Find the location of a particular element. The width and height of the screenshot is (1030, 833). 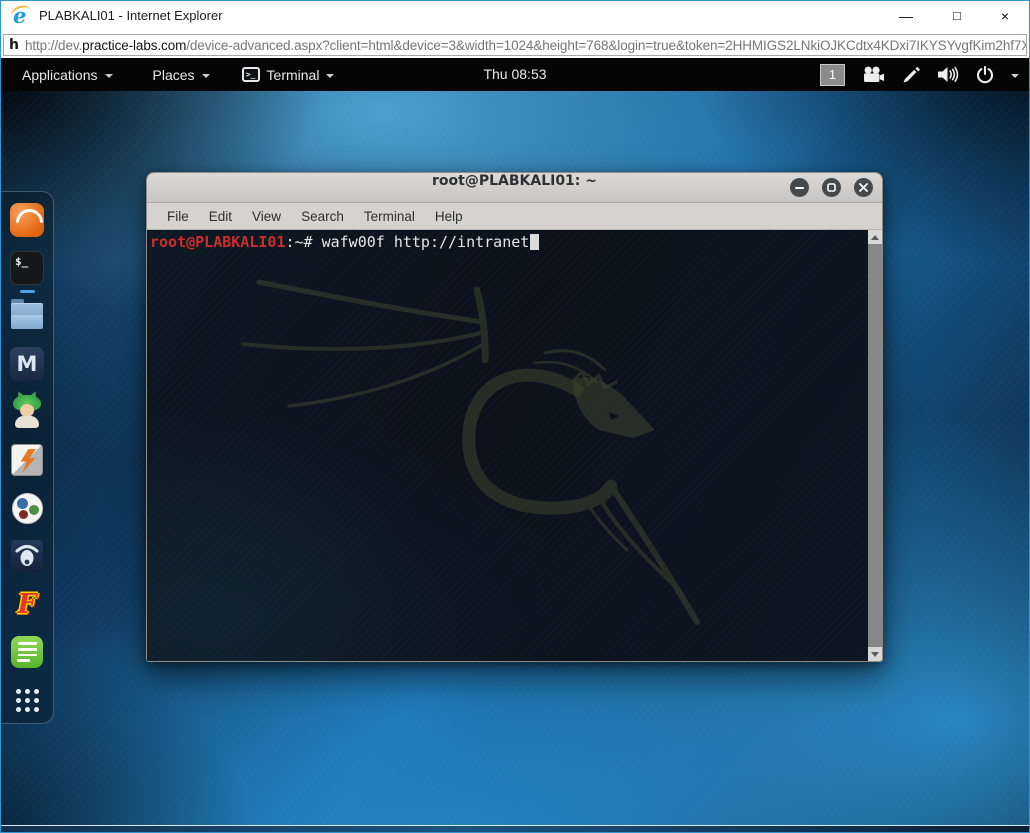

typed-command: wafw00f http://intranet is located at coordinates (425, 242).